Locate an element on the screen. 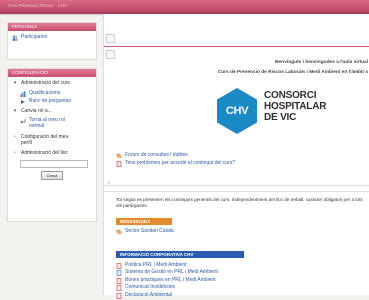  logo-line-3: DE VIC is located at coordinates (280, 117).